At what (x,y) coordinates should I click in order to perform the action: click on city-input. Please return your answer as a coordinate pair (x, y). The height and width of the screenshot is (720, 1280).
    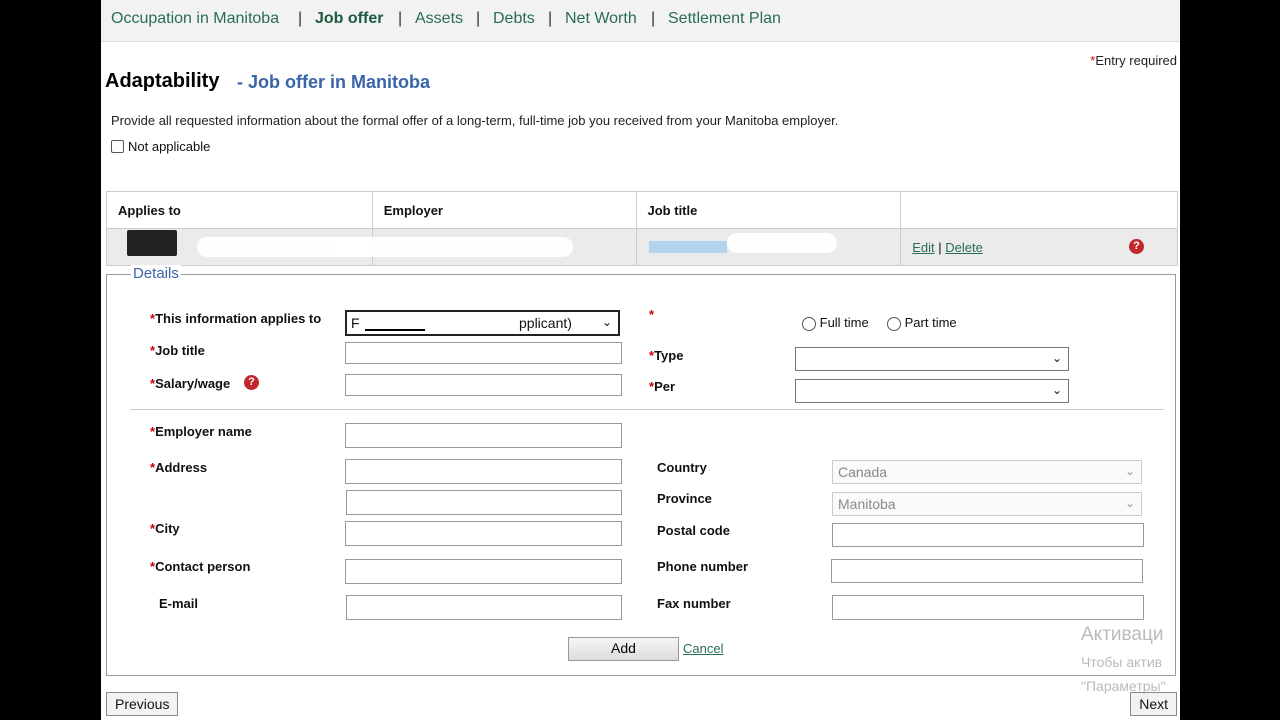
    Looking at the image, I should click on (483, 533).